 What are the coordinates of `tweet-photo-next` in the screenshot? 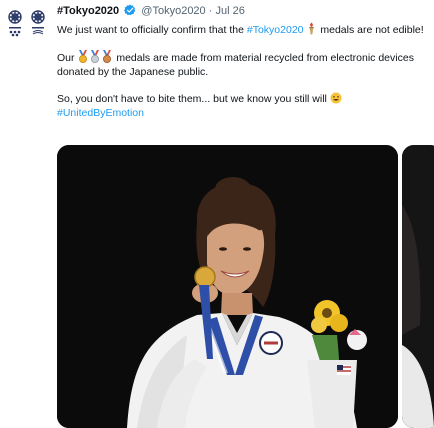 It's located at (418, 286).